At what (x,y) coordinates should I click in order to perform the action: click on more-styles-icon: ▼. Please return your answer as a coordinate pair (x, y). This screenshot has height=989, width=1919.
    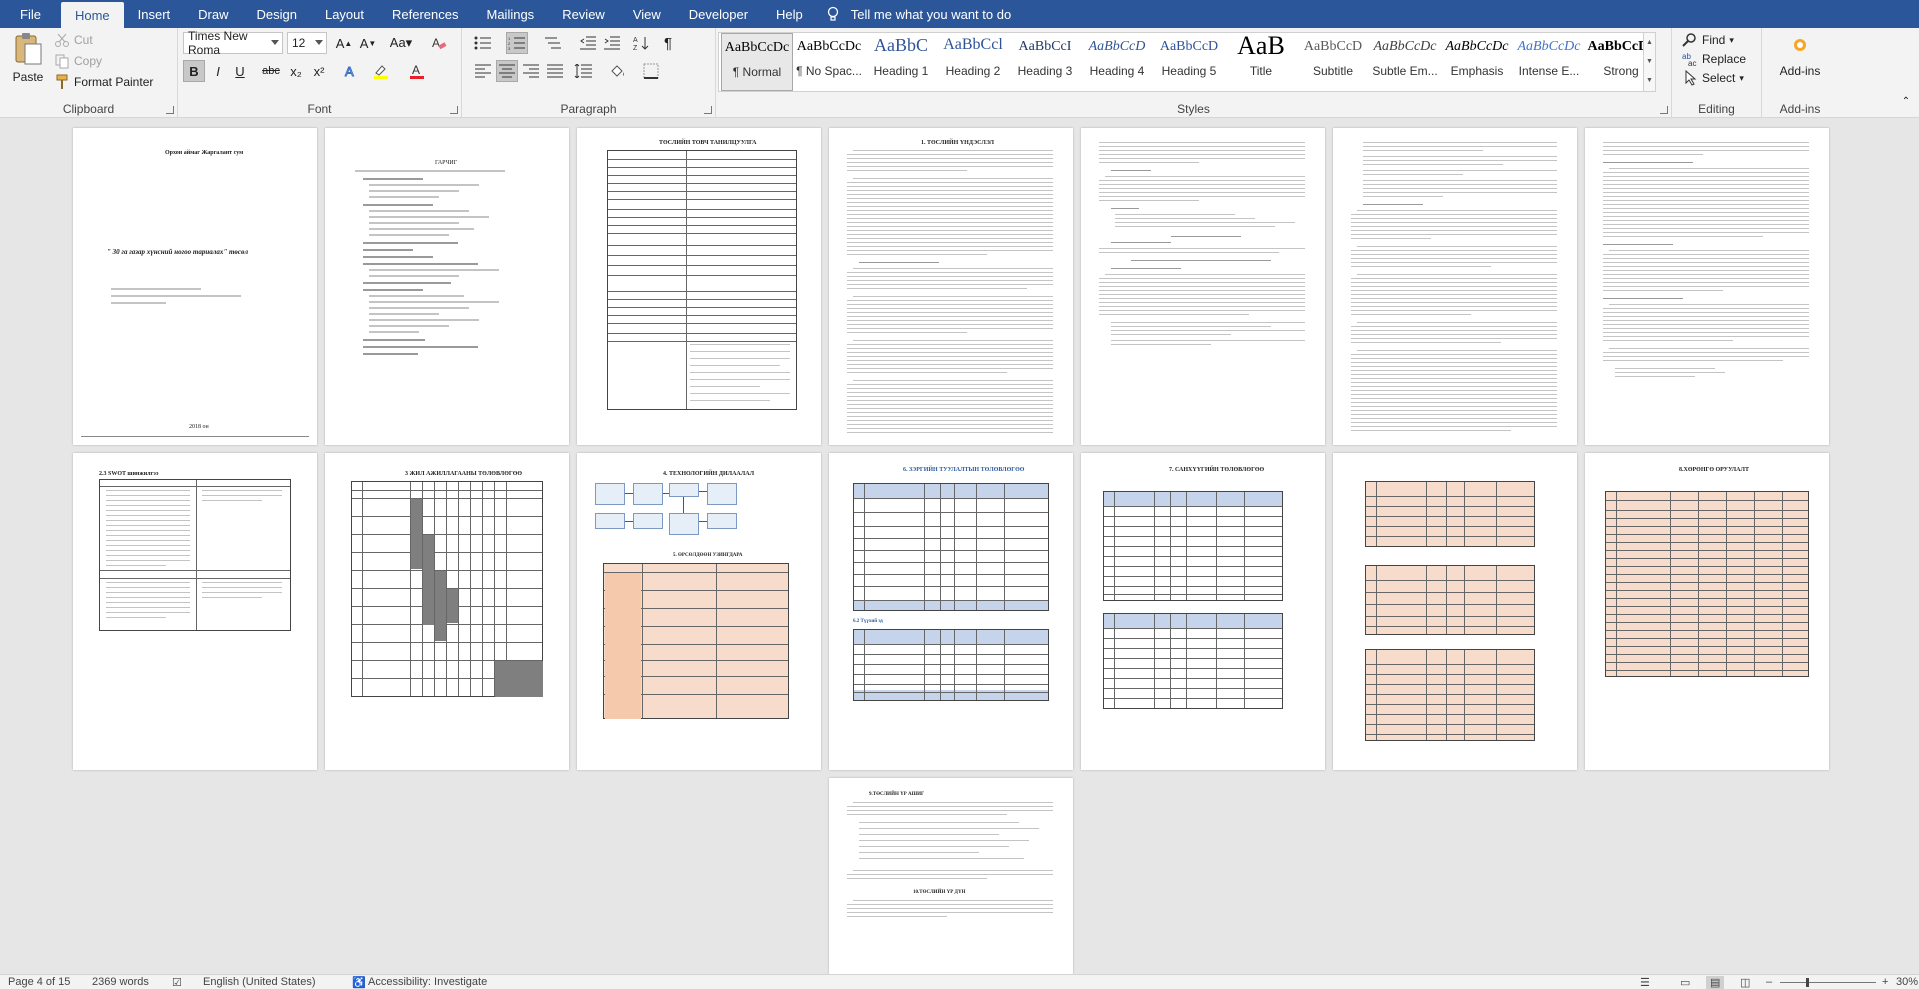
    Looking at the image, I should click on (1649, 80).